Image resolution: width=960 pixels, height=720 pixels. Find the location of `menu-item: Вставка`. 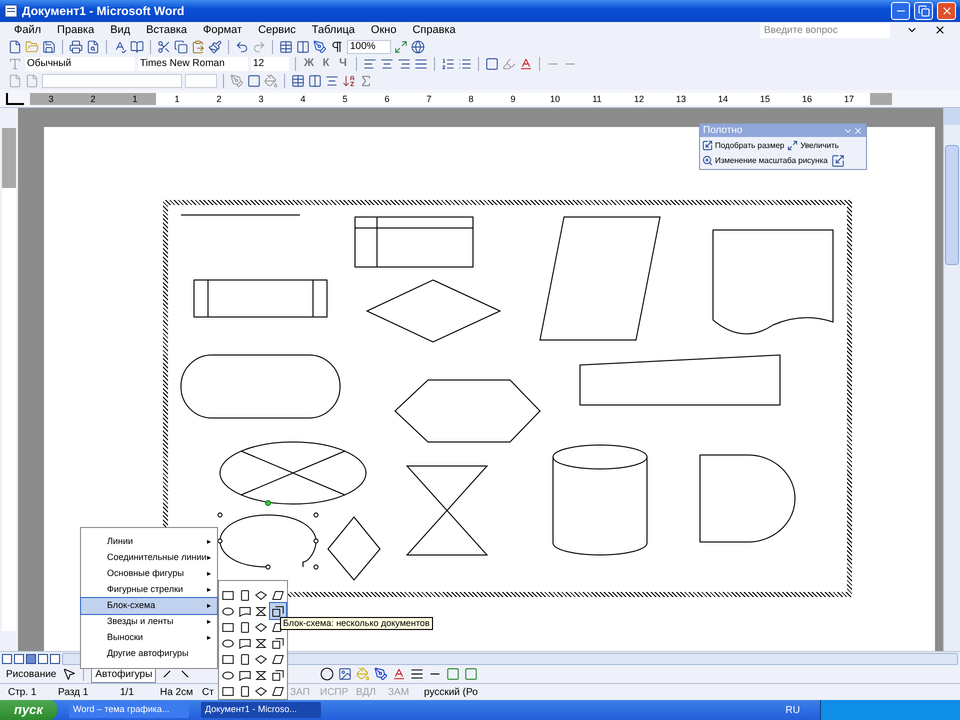

menu-item: Вставка is located at coordinates (167, 30).